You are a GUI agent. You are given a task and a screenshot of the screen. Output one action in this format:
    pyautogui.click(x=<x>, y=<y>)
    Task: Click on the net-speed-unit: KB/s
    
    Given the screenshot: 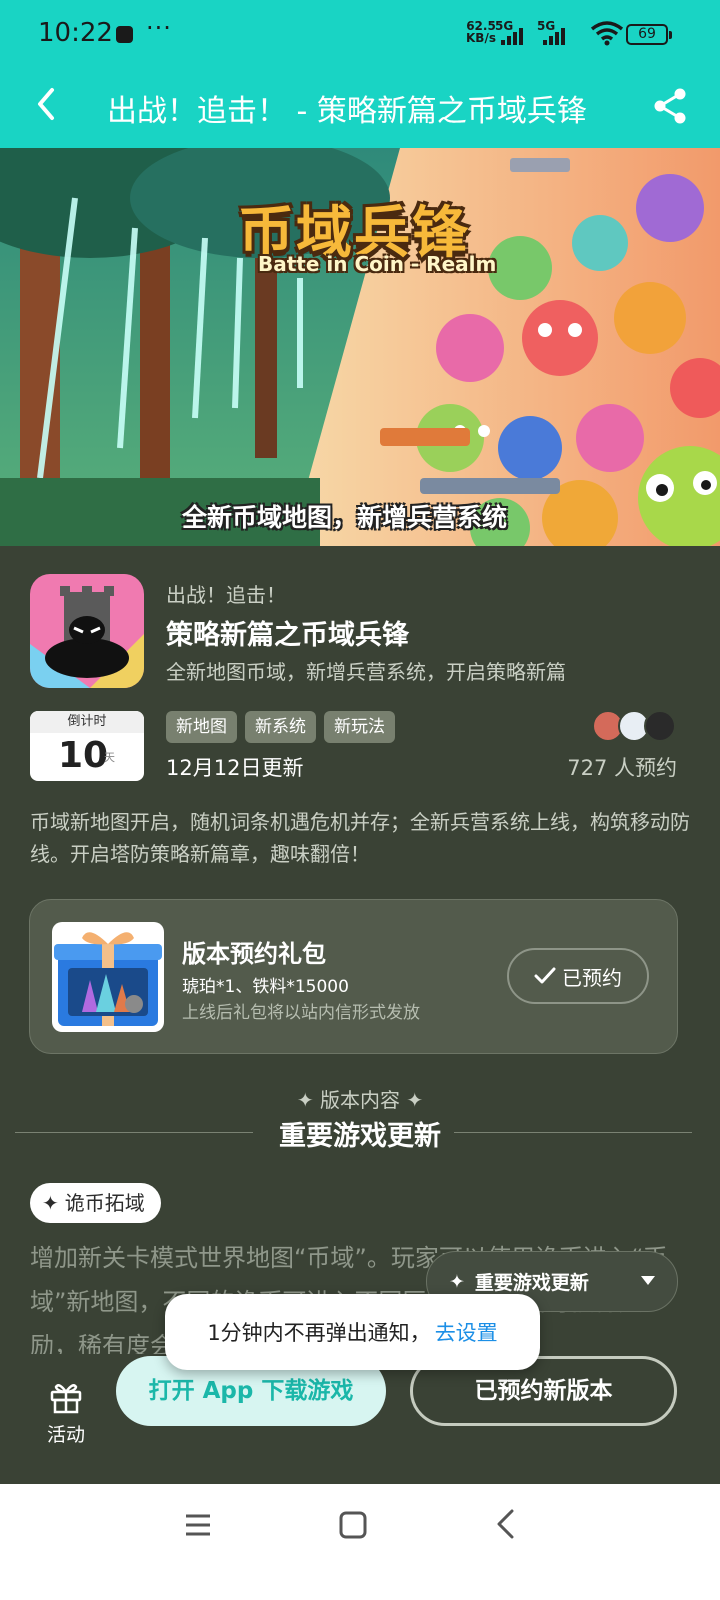 What is the action you would take?
    pyautogui.click(x=481, y=38)
    